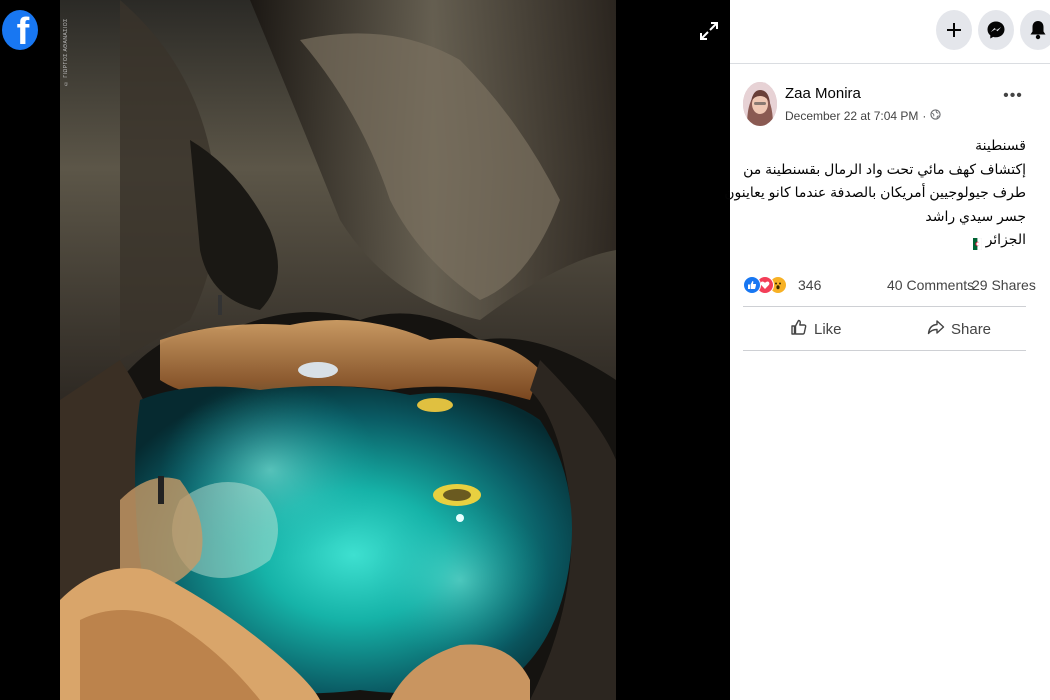 The height and width of the screenshot is (700, 1050). Describe the element at coordinates (760, 104) in the screenshot. I see `avatar` at that location.